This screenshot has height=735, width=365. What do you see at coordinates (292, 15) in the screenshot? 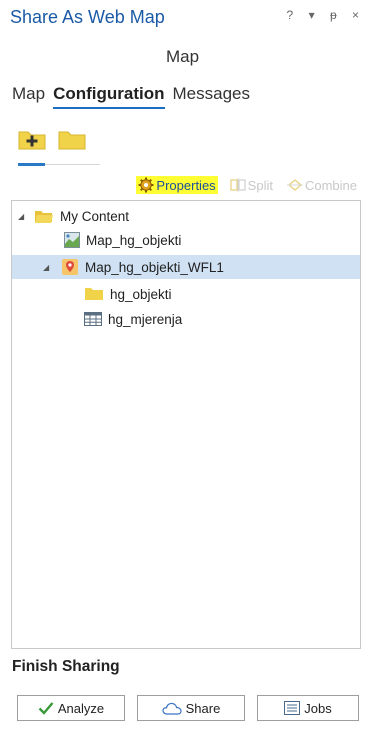
I see `help-icon: ?` at bounding box center [292, 15].